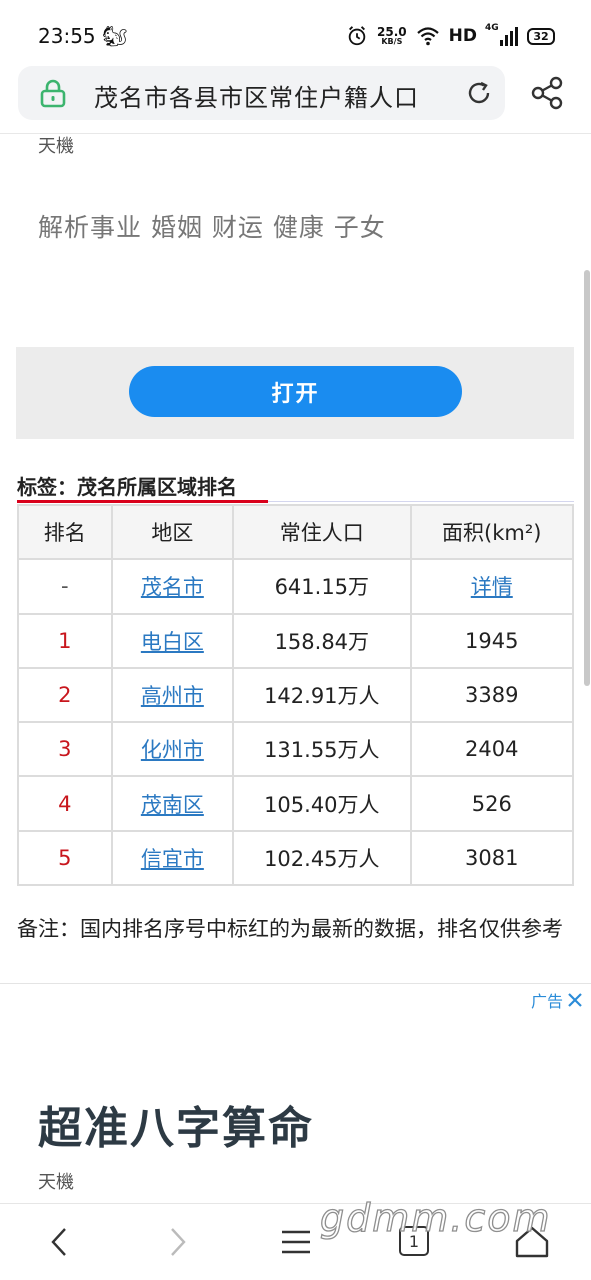  I want to click on tag-divider, so click(421, 501).